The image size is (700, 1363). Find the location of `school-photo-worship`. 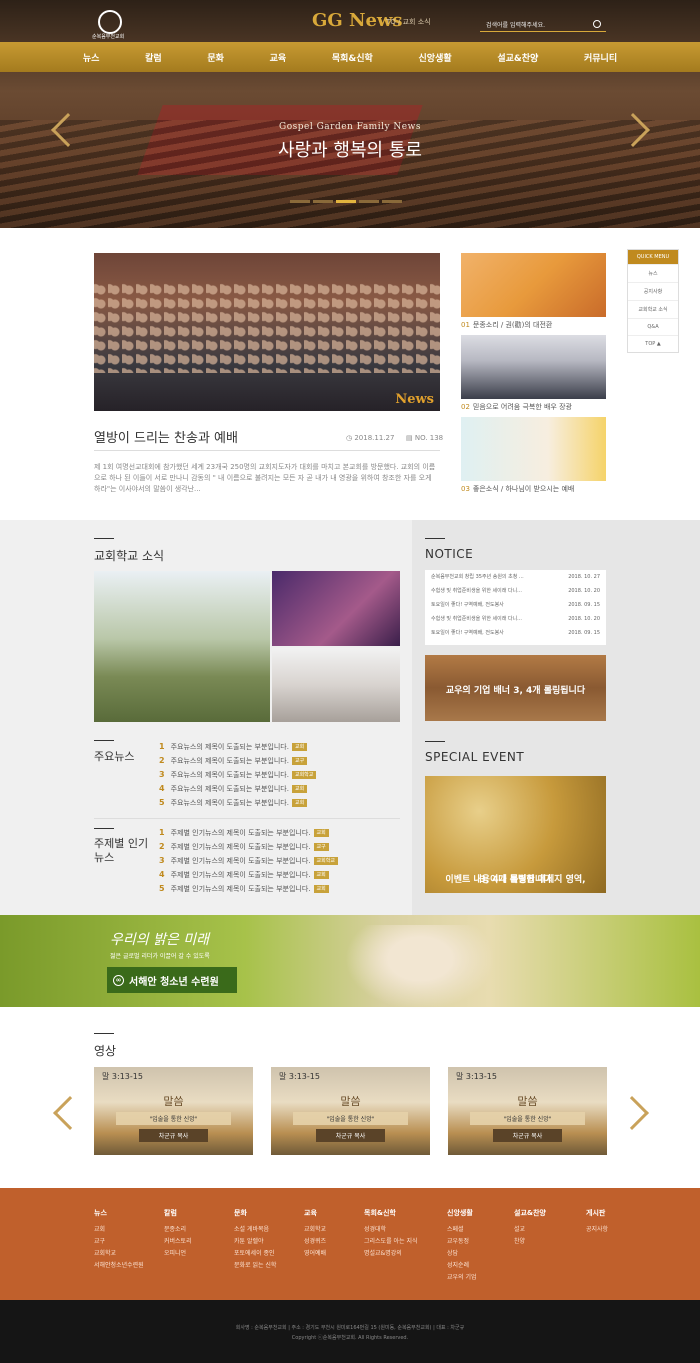

school-photo-worship is located at coordinates (336, 608).